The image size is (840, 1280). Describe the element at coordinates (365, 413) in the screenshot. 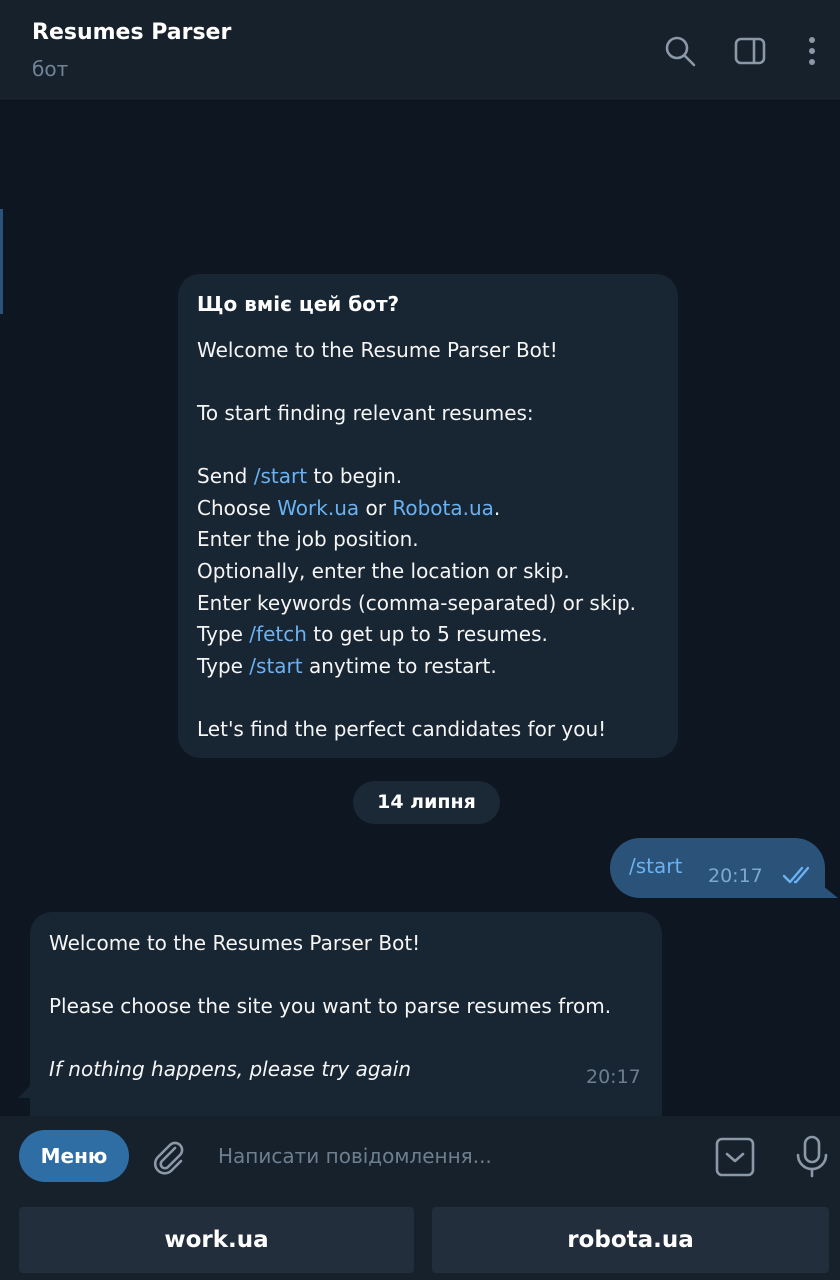

I see `intro-start-finding: To start finding relevant resumes:` at that location.